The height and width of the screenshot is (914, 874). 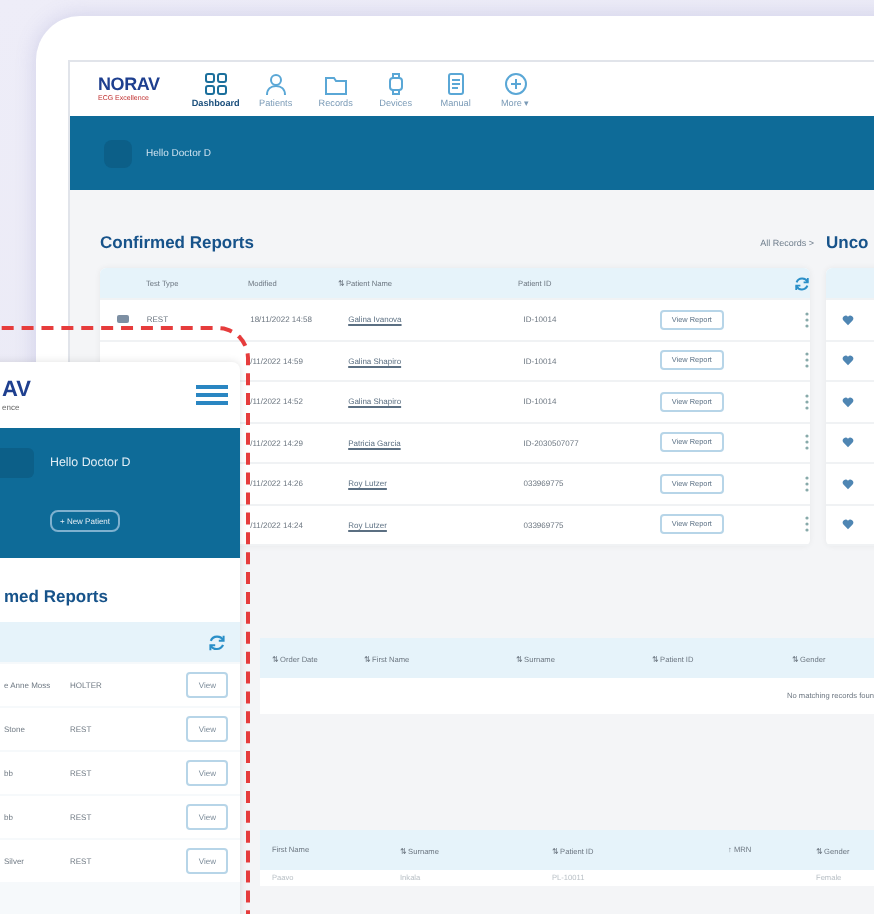 What do you see at coordinates (212, 395) in the screenshot?
I see `menu-icon` at bounding box center [212, 395].